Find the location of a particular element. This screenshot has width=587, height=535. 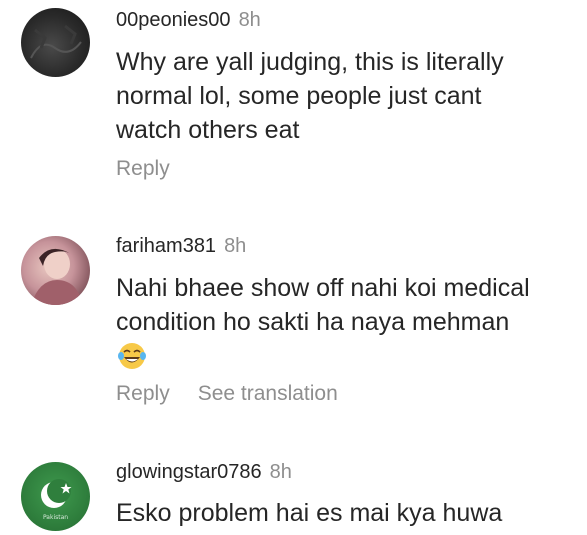

comment-header: 00peonies00 8h is located at coordinates (188, 20).